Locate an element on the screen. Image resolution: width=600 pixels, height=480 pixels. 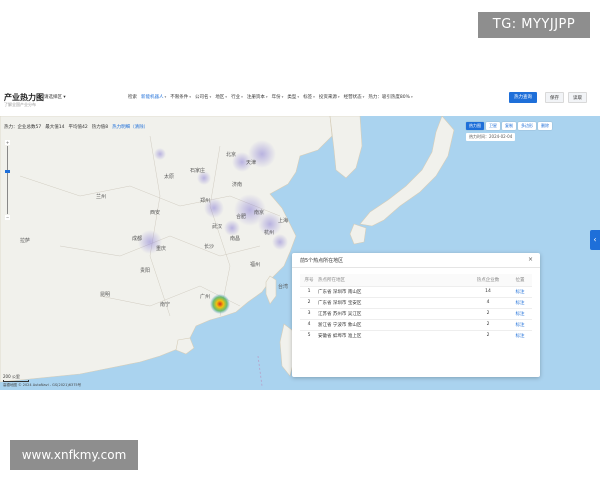
filter-label: 行业 is located at coordinates (236, 97).